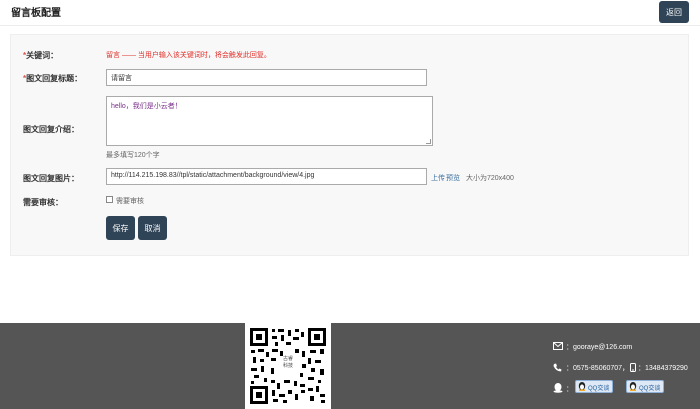 This screenshot has width=700, height=409. What do you see at coordinates (490, 178) in the screenshot?
I see `image-size-note: 大小为720x400` at bounding box center [490, 178].